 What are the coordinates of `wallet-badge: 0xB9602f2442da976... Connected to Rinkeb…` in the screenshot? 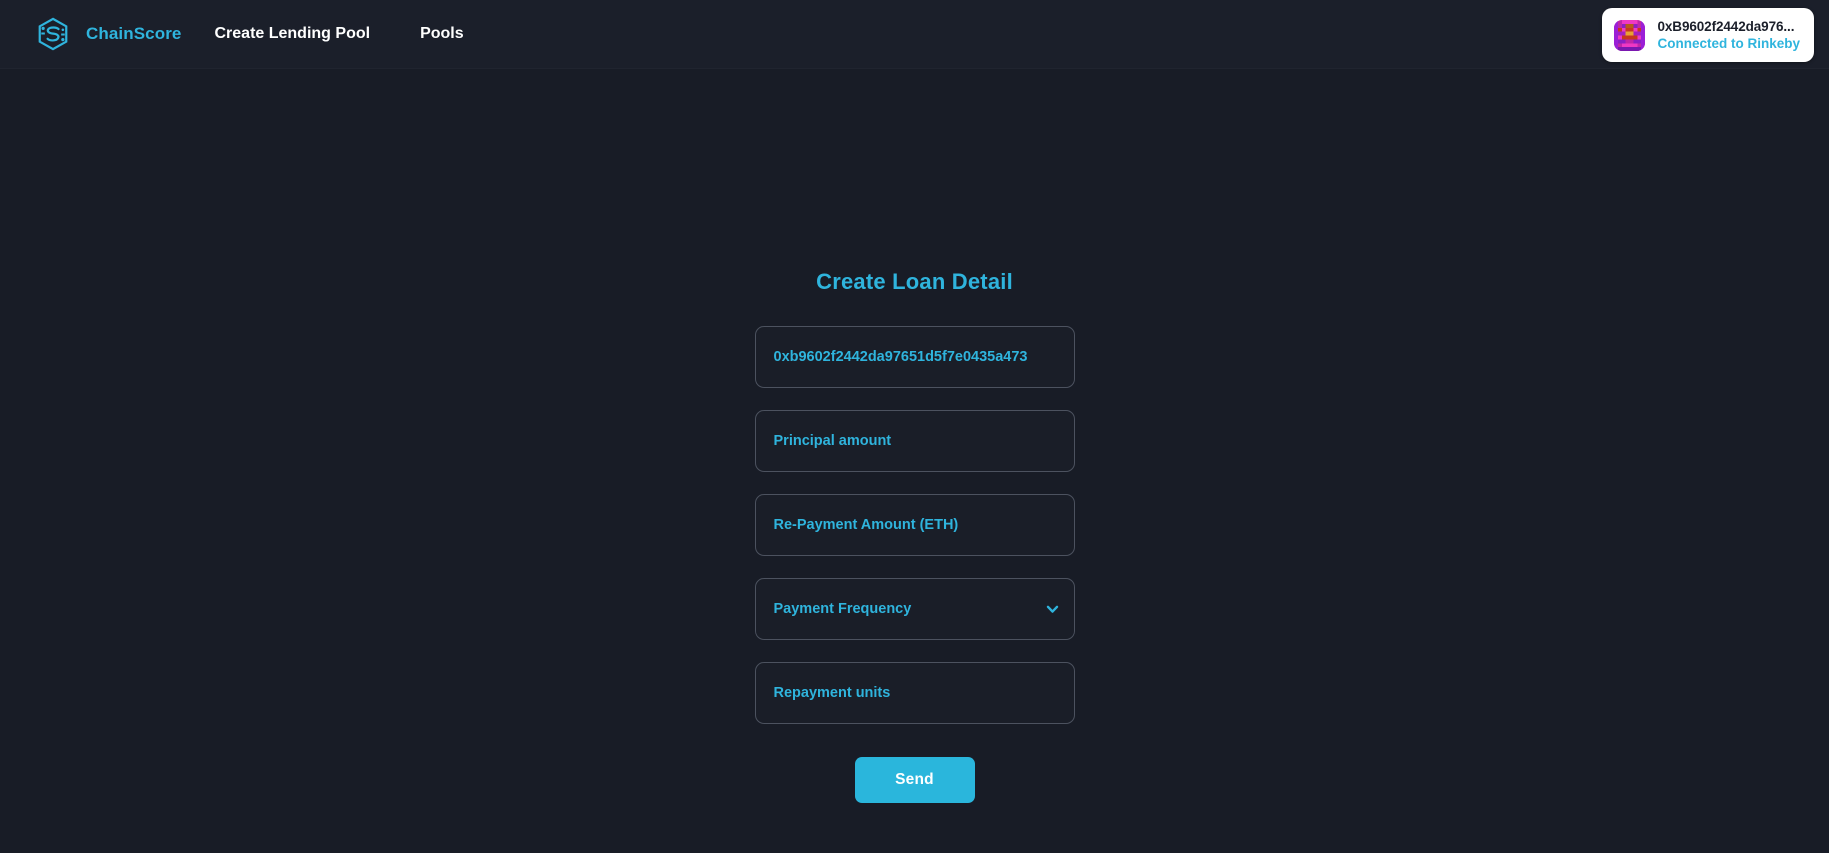 It's located at (1708, 35).